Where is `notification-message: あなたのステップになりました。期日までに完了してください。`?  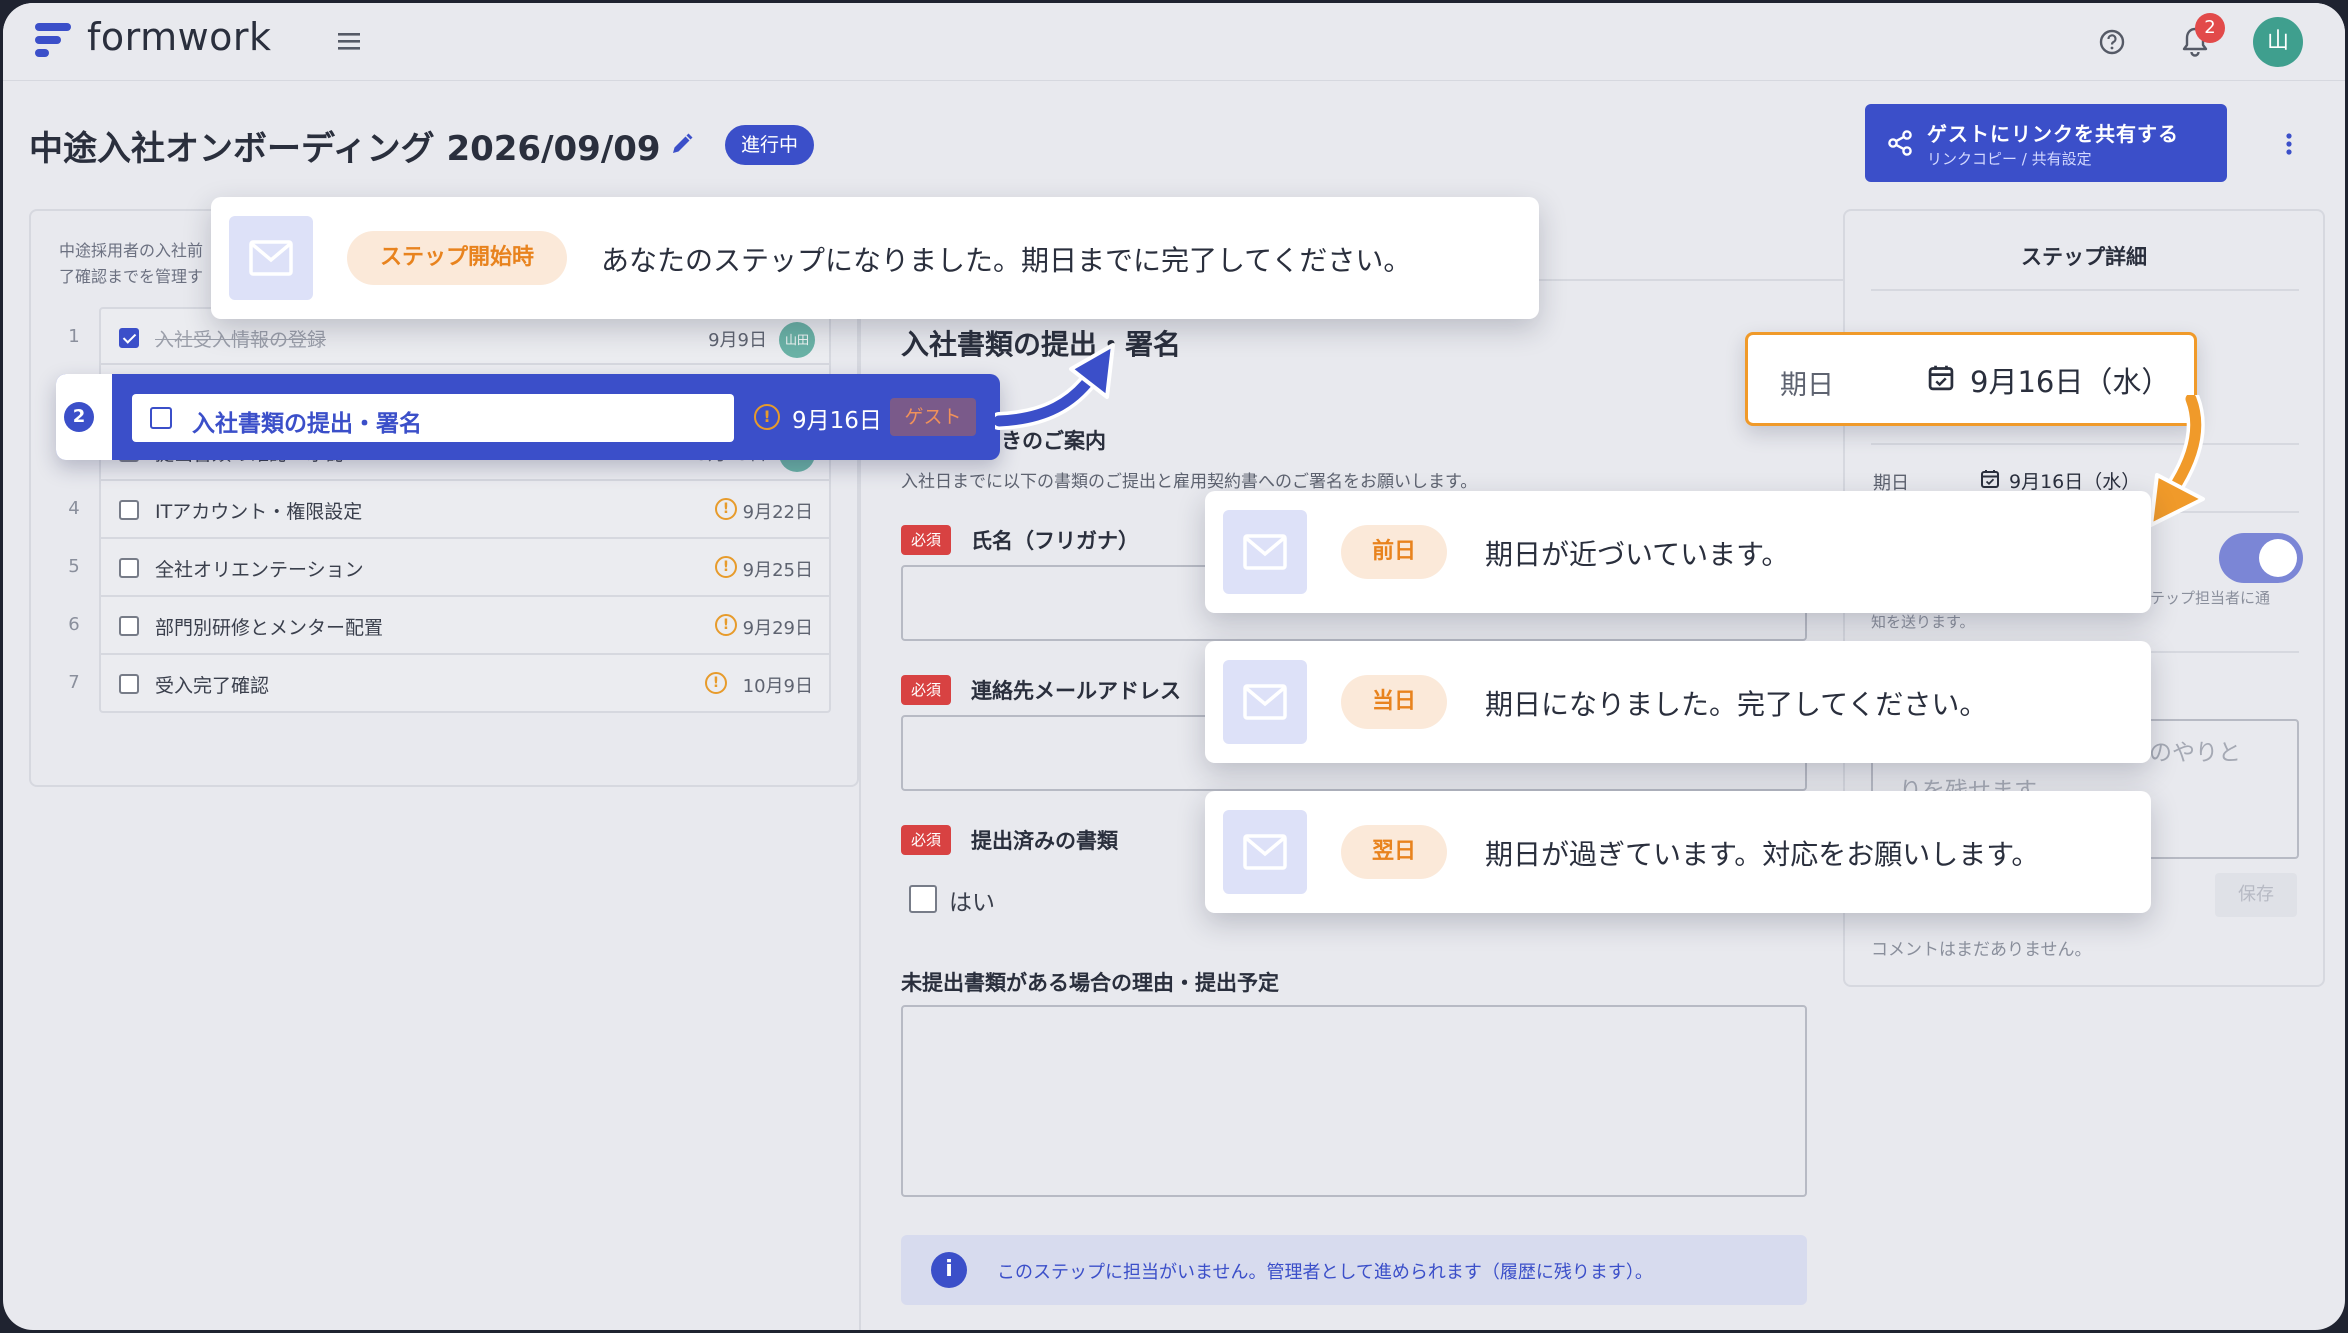 notification-message: あなたのステップになりました。期日までに完了してください。 is located at coordinates (1006, 260).